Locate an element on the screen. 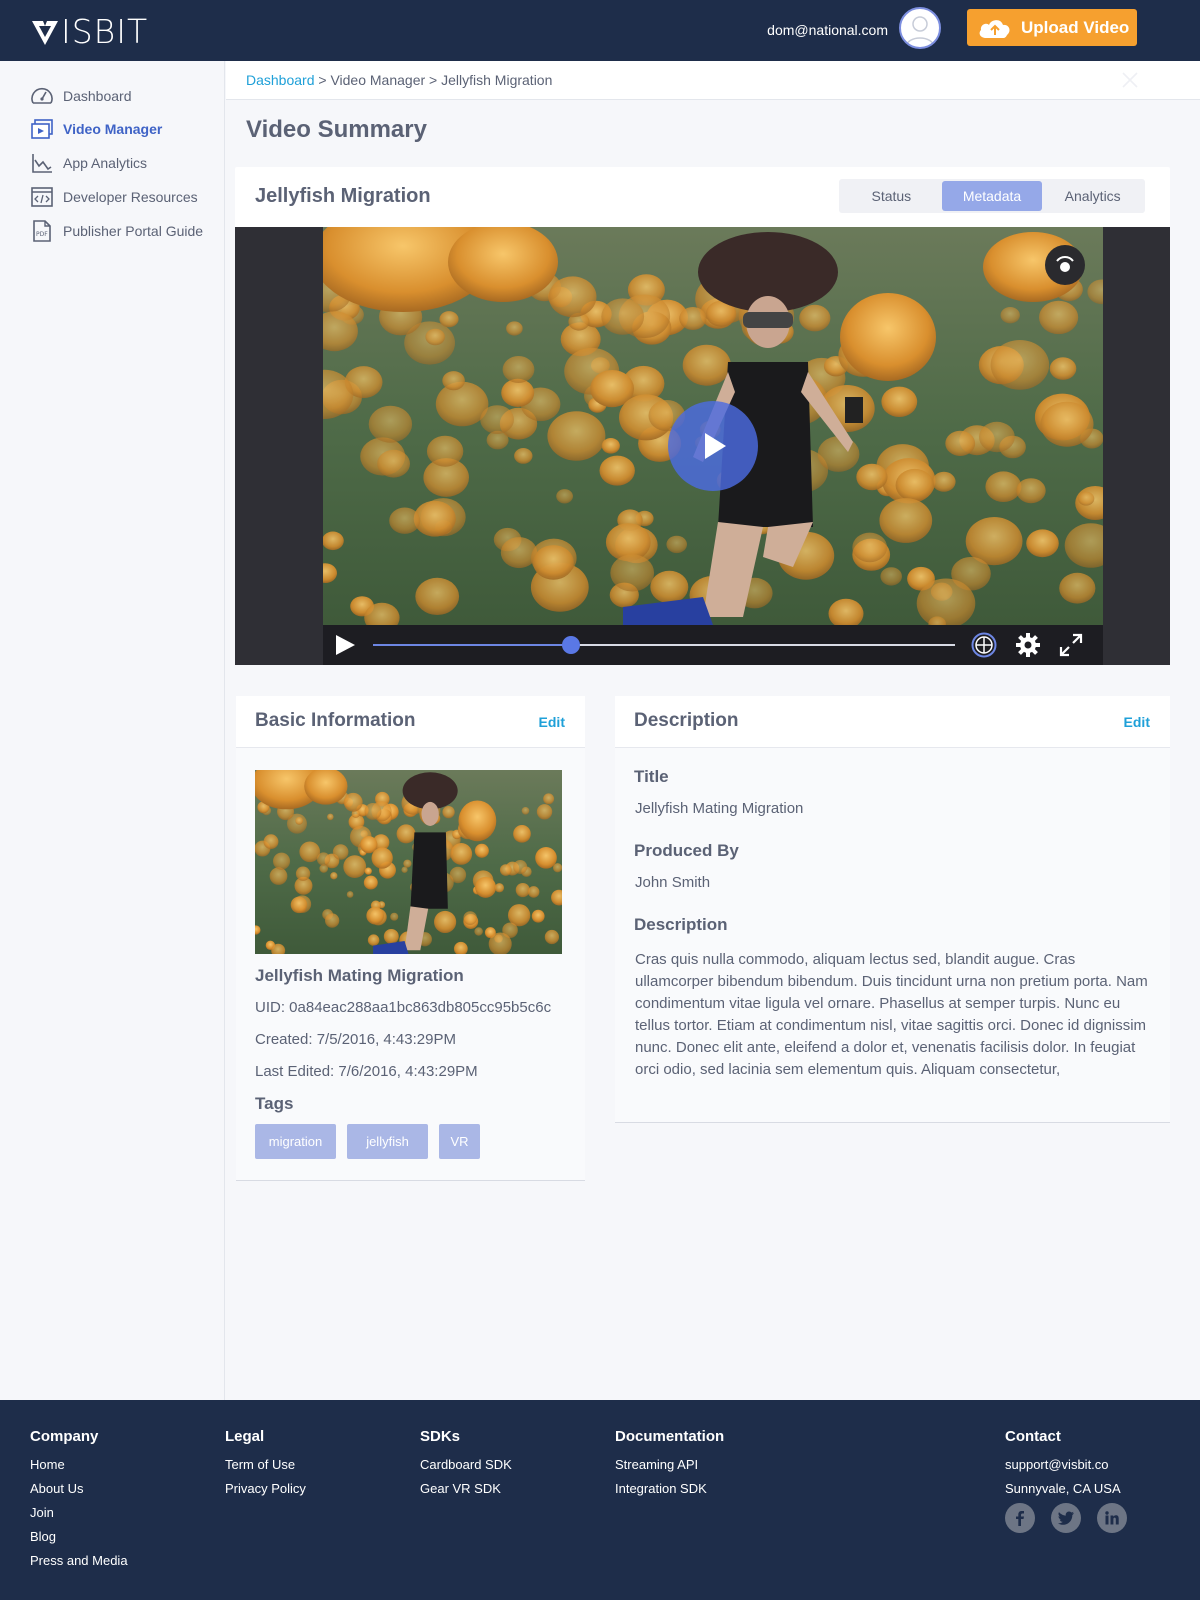 The image size is (1200, 1600). video-title-label: Jellyfish Mating Migration is located at coordinates (359, 975).